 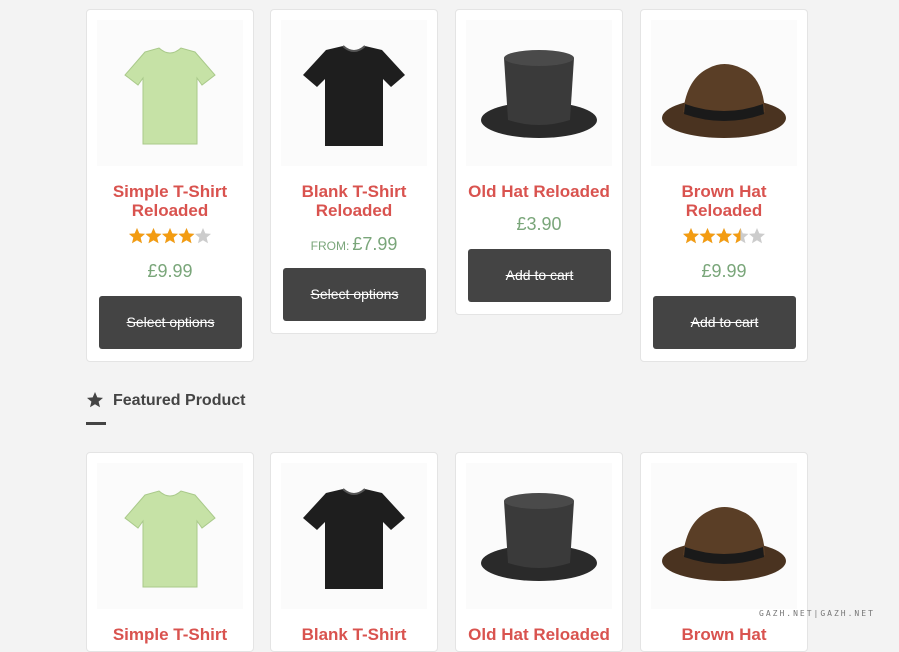 I want to click on section-underline, so click(x=96, y=423).